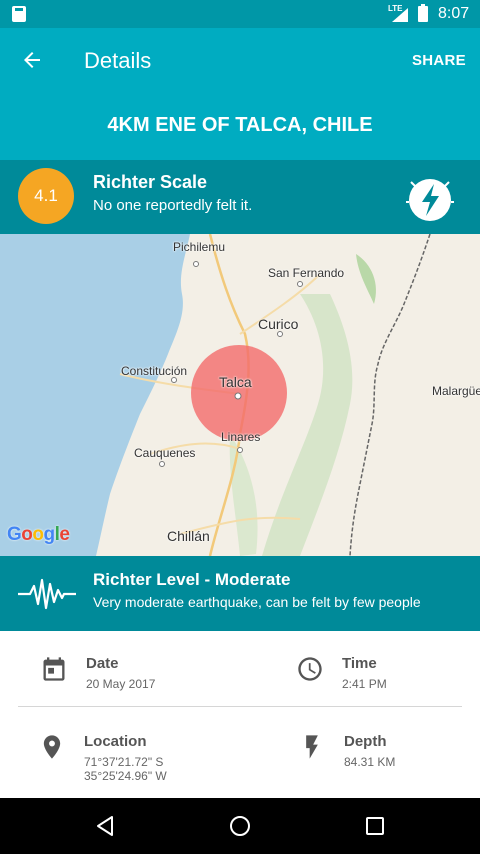 The image size is (480, 854). I want to click on location-latitude: 71°37'21.72" S, so click(124, 762).